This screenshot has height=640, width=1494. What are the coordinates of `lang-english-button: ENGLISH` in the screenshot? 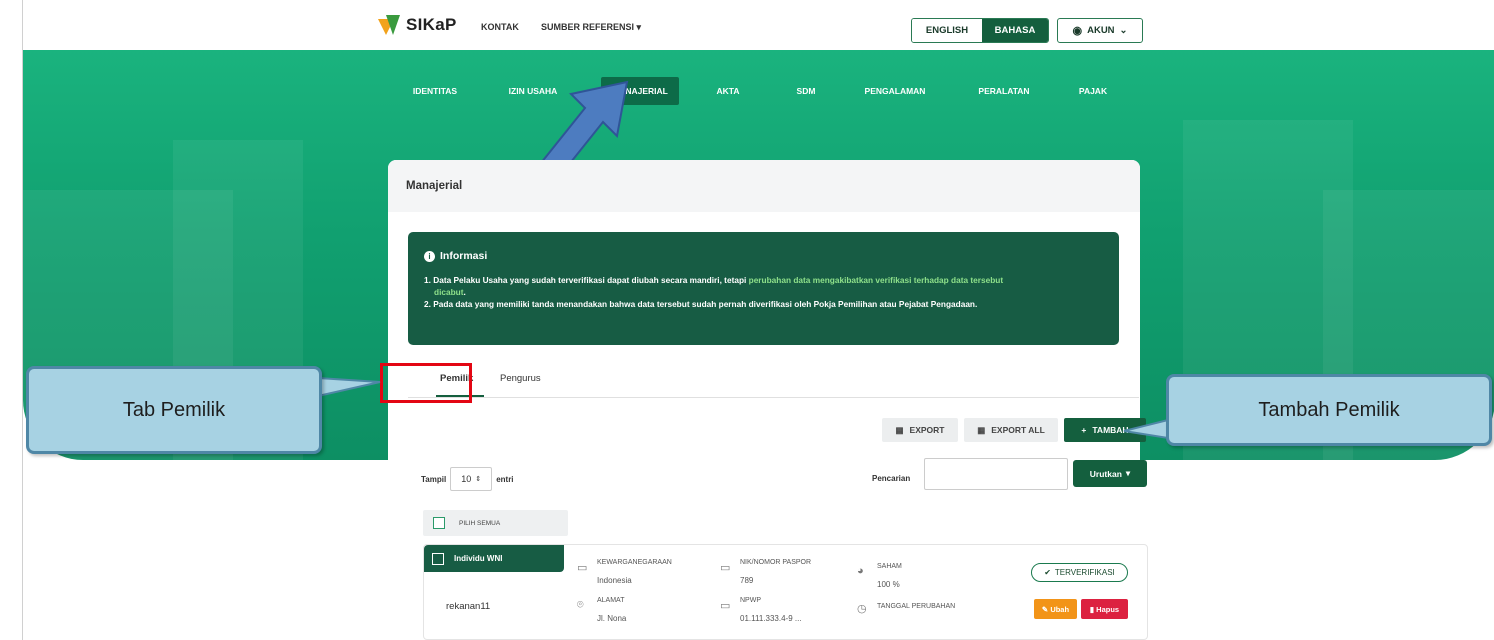 It's located at (947, 30).